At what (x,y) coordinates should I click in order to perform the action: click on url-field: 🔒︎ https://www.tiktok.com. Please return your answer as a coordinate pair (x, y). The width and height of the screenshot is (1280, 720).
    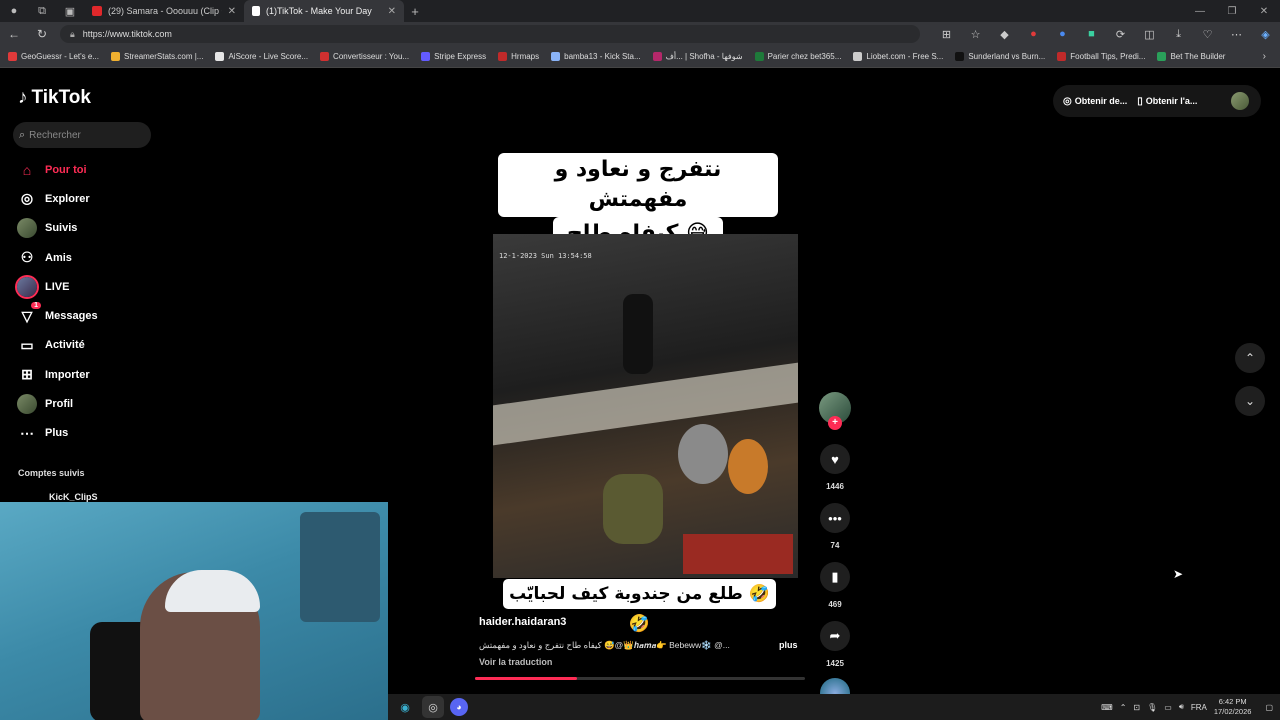
    Looking at the image, I should click on (490, 34).